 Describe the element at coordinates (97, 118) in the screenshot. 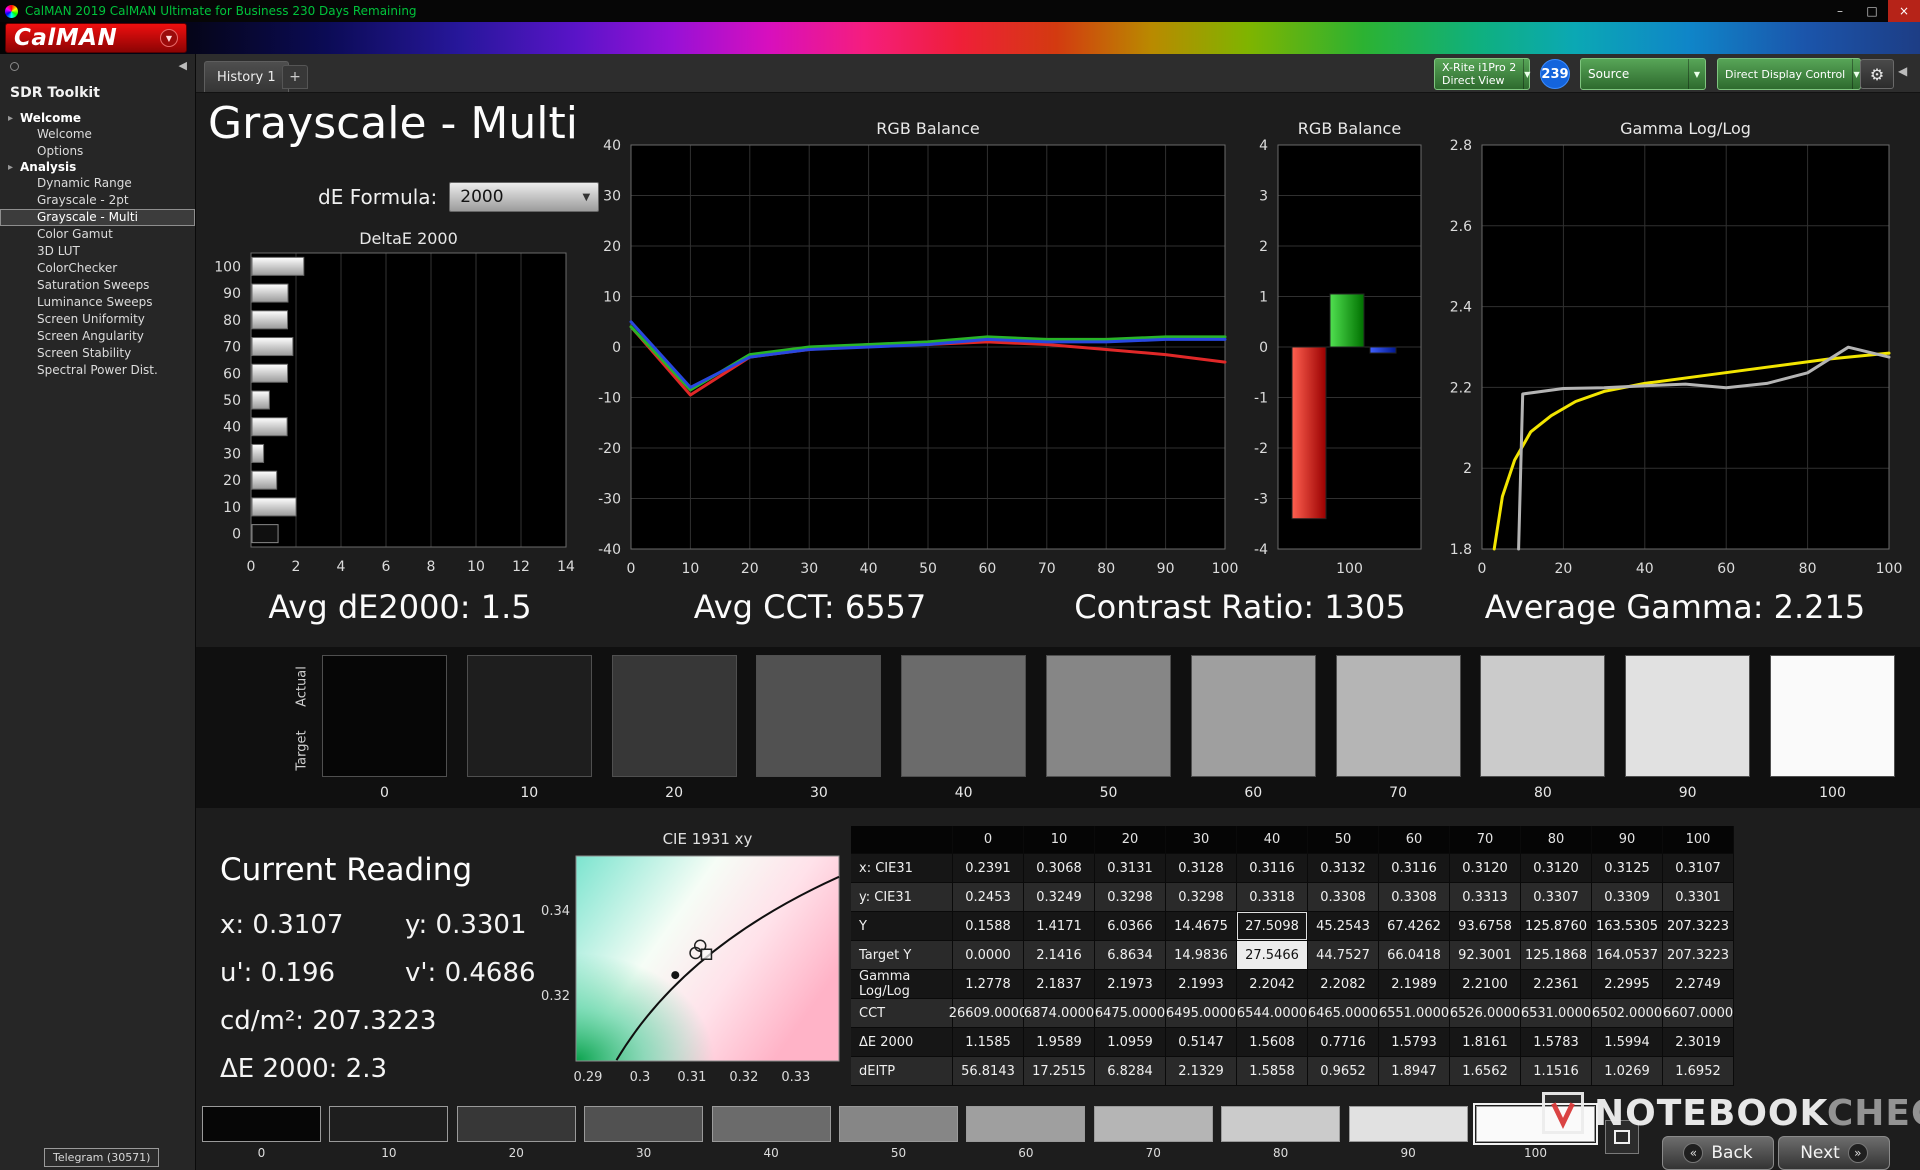

I see `sidebar-group-welcome: ▸ Welcome` at that location.